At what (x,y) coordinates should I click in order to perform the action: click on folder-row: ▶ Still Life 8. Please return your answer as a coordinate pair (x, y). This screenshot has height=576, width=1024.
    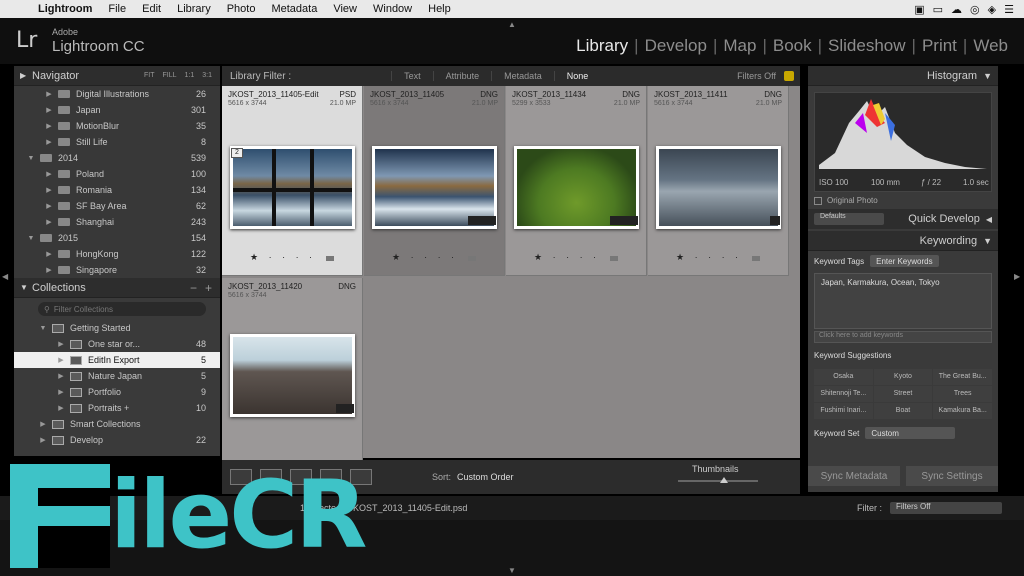
    Looking at the image, I should click on (117, 142).